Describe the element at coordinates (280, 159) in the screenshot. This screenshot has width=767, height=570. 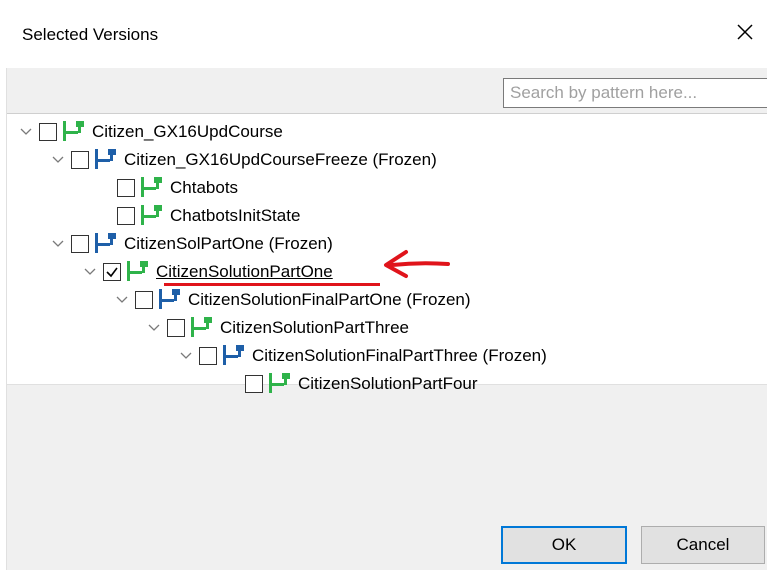
I see `tree-node-label: Citizen_GX16UpdCourseFreeze (Frozen)` at that location.